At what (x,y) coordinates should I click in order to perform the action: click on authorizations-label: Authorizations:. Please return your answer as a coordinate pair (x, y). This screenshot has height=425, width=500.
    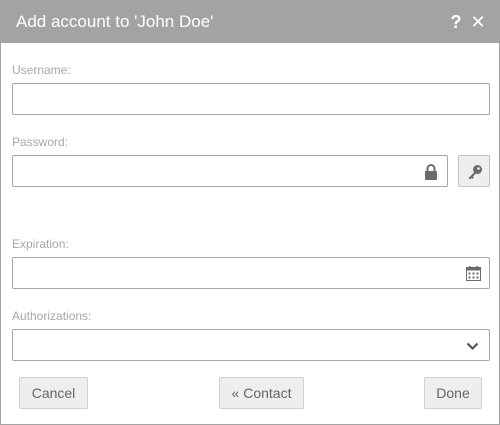
    Looking at the image, I should click on (52, 316).